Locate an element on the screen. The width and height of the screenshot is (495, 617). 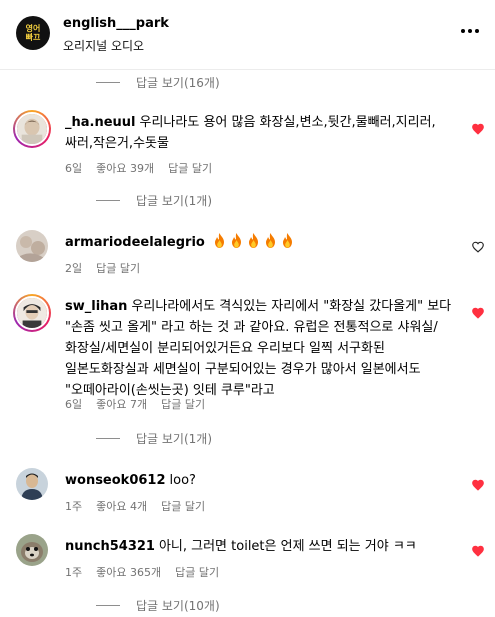
likes-count: 좋아요 365개 is located at coordinates (128, 572).